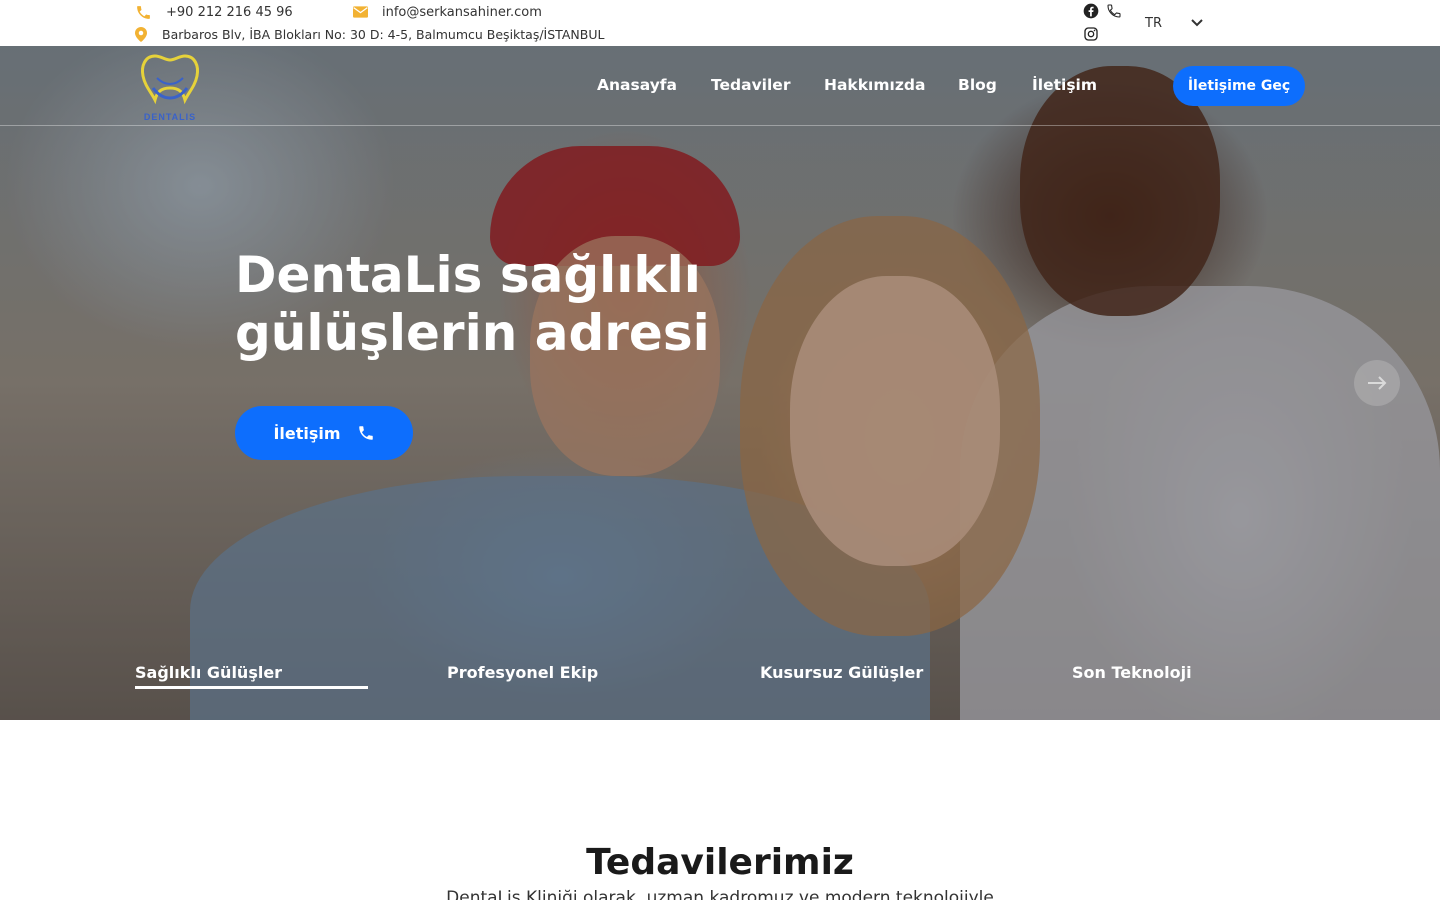 This screenshot has height=900, width=1440. I want to click on hero-button-label: İletişim, so click(307, 433).